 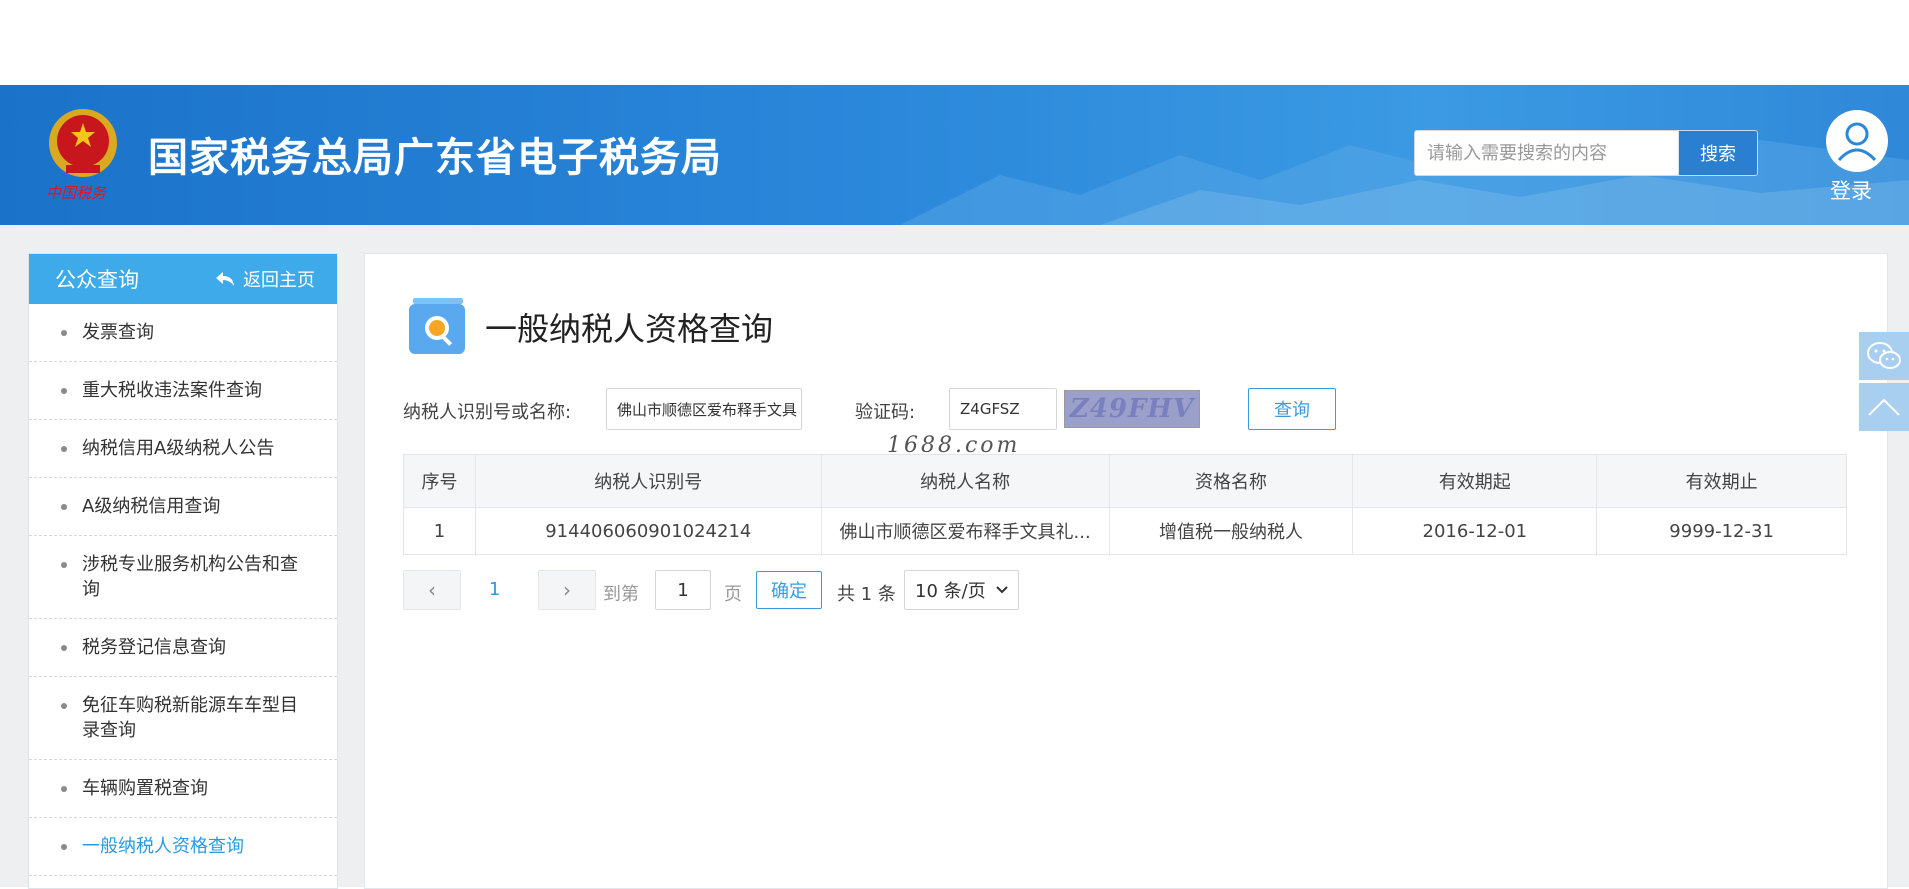 I want to click on wechat-icon, so click(x=1884, y=355).